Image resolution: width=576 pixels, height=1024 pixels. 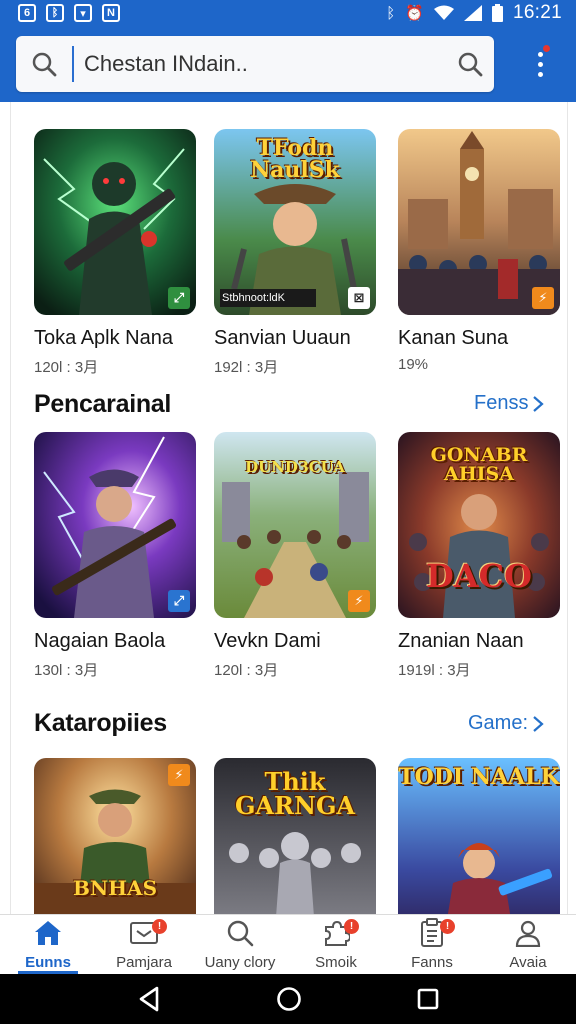 I want to click on game-art-title: Thik GARNGA, so click(x=295, y=793).